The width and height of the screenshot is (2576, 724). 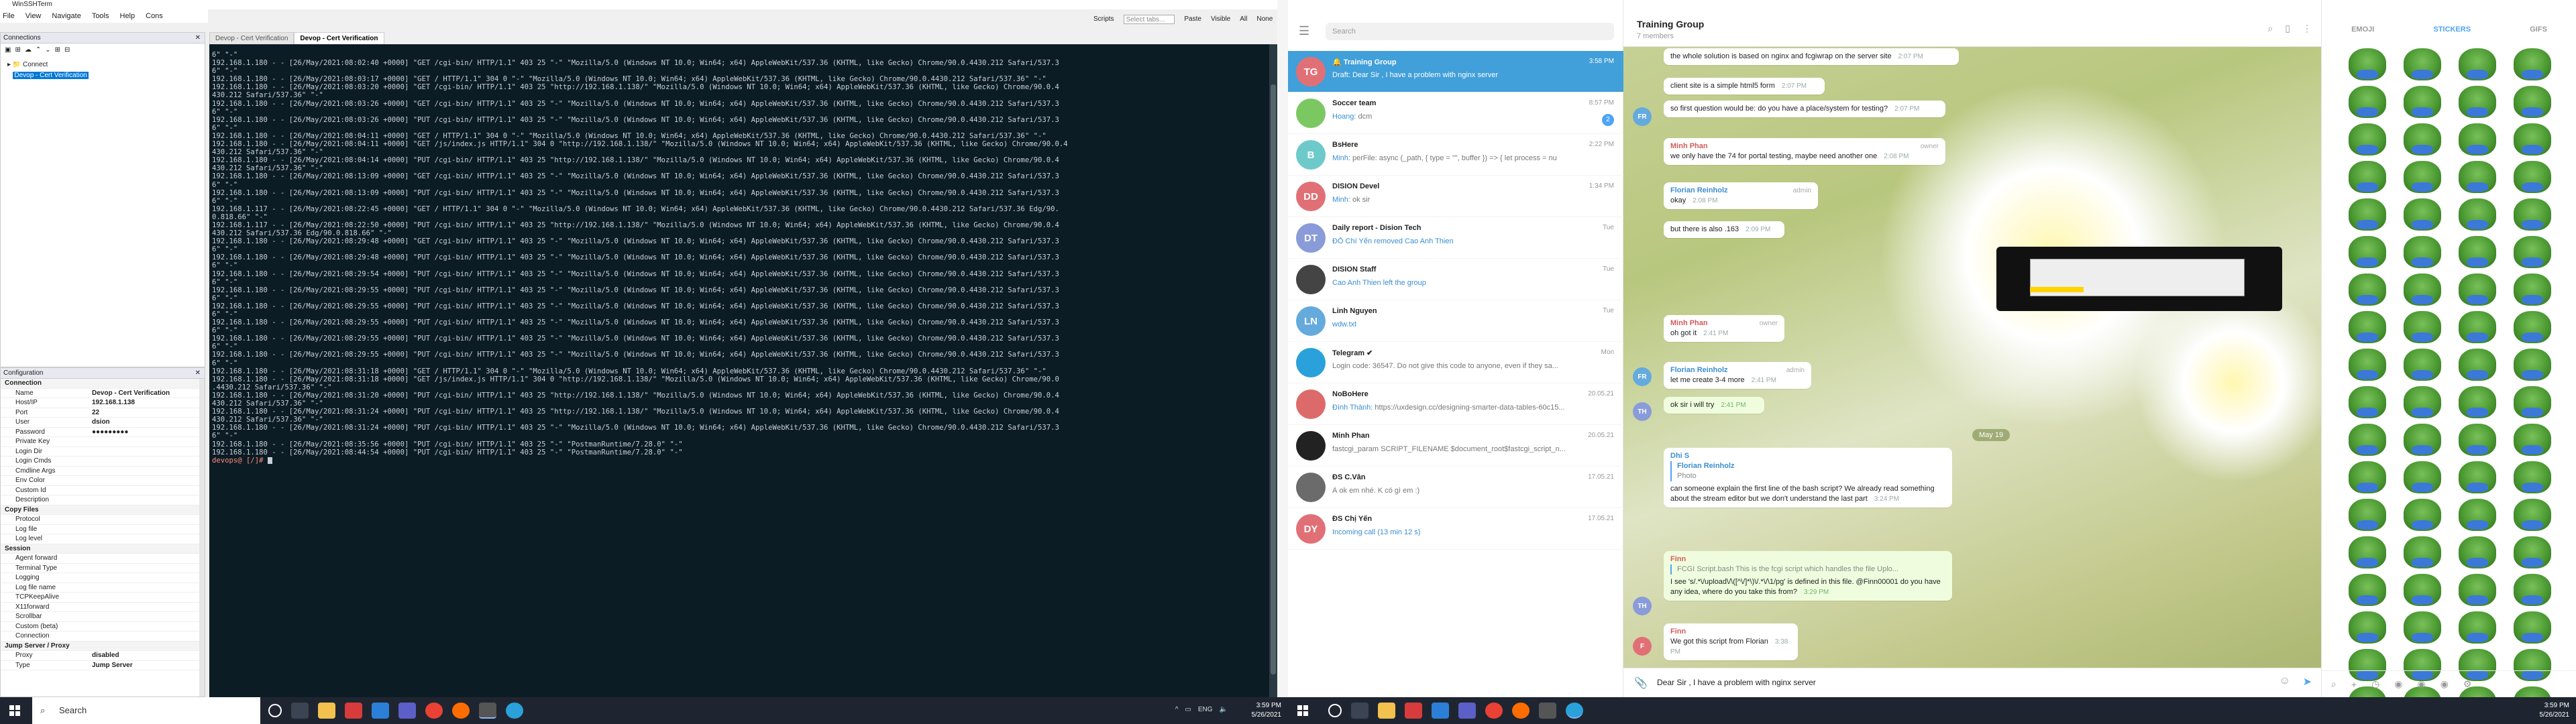 What do you see at coordinates (57, 50) in the screenshot?
I see `expand-icon: ⊞` at bounding box center [57, 50].